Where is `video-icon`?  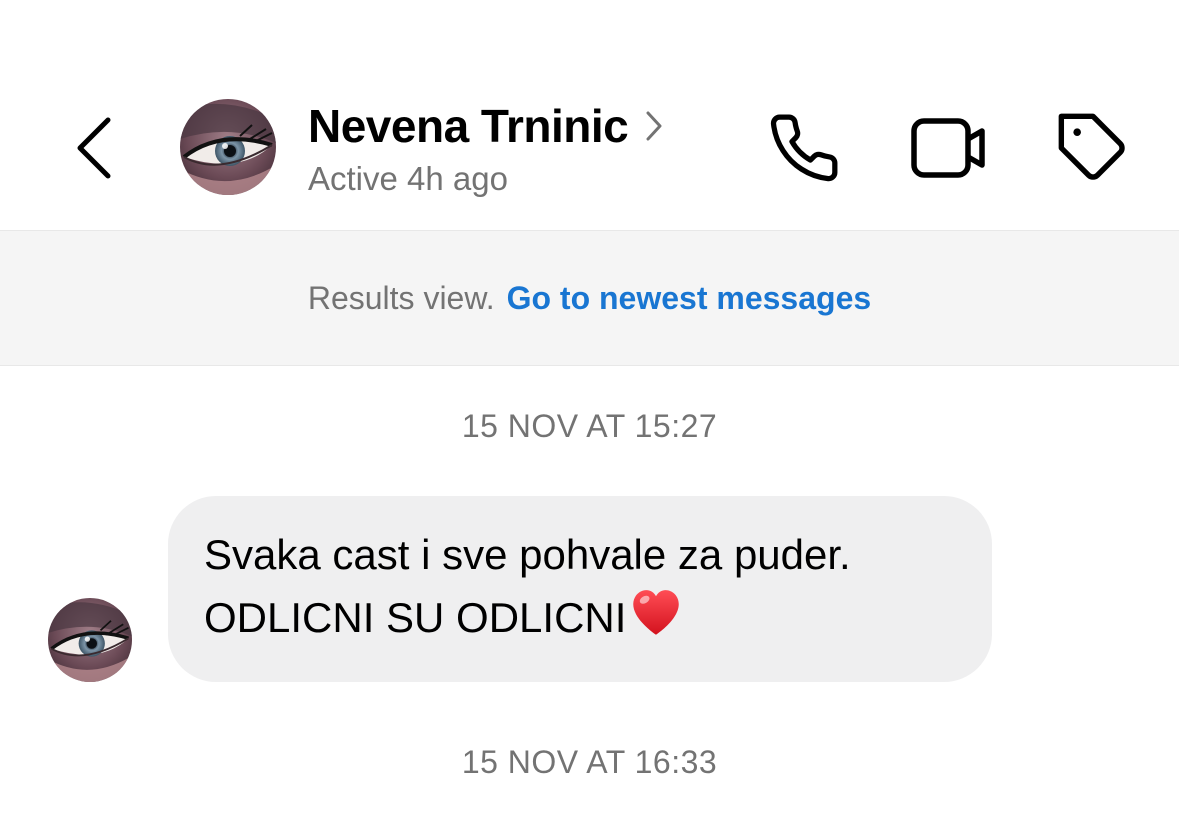 video-icon is located at coordinates (948, 148).